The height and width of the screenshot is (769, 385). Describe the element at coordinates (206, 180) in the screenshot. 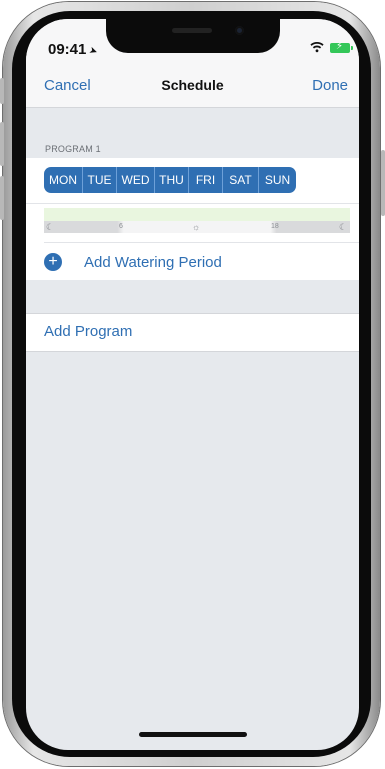

I see `day-fri: FRI` at that location.